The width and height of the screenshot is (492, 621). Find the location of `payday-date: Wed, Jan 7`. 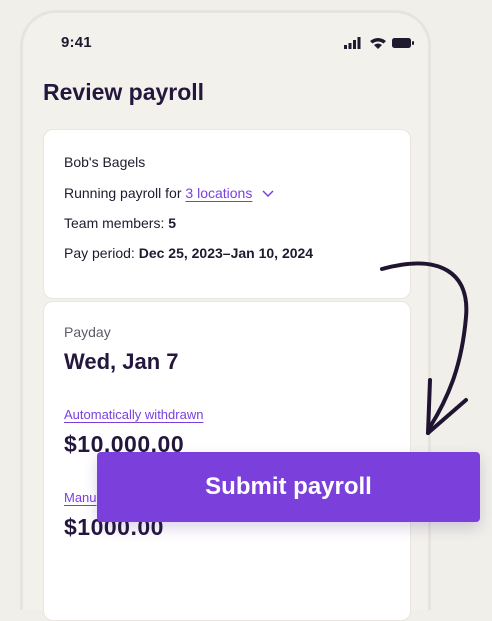

payday-date: Wed, Jan 7 is located at coordinates (121, 361).